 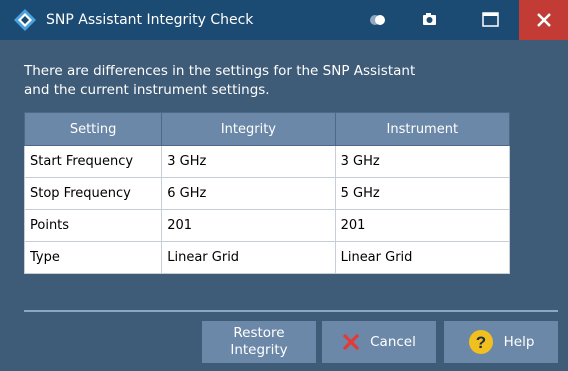 What do you see at coordinates (150, 20) in the screenshot?
I see `window-title: SNP Assistant Integrity Check` at bounding box center [150, 20].